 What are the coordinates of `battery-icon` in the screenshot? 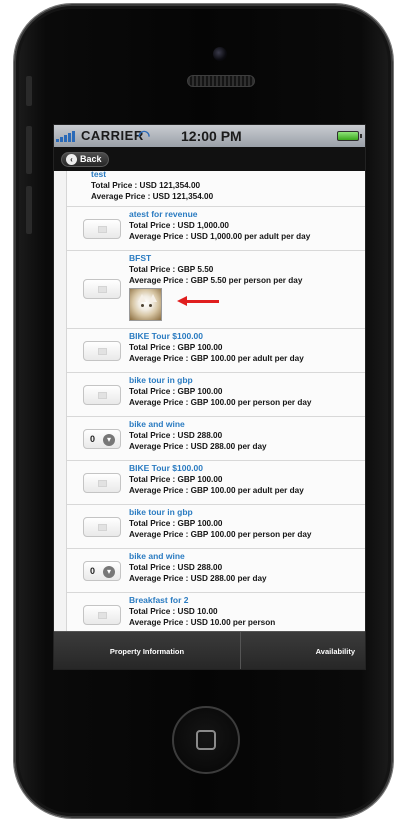 It's located at (349, 136).